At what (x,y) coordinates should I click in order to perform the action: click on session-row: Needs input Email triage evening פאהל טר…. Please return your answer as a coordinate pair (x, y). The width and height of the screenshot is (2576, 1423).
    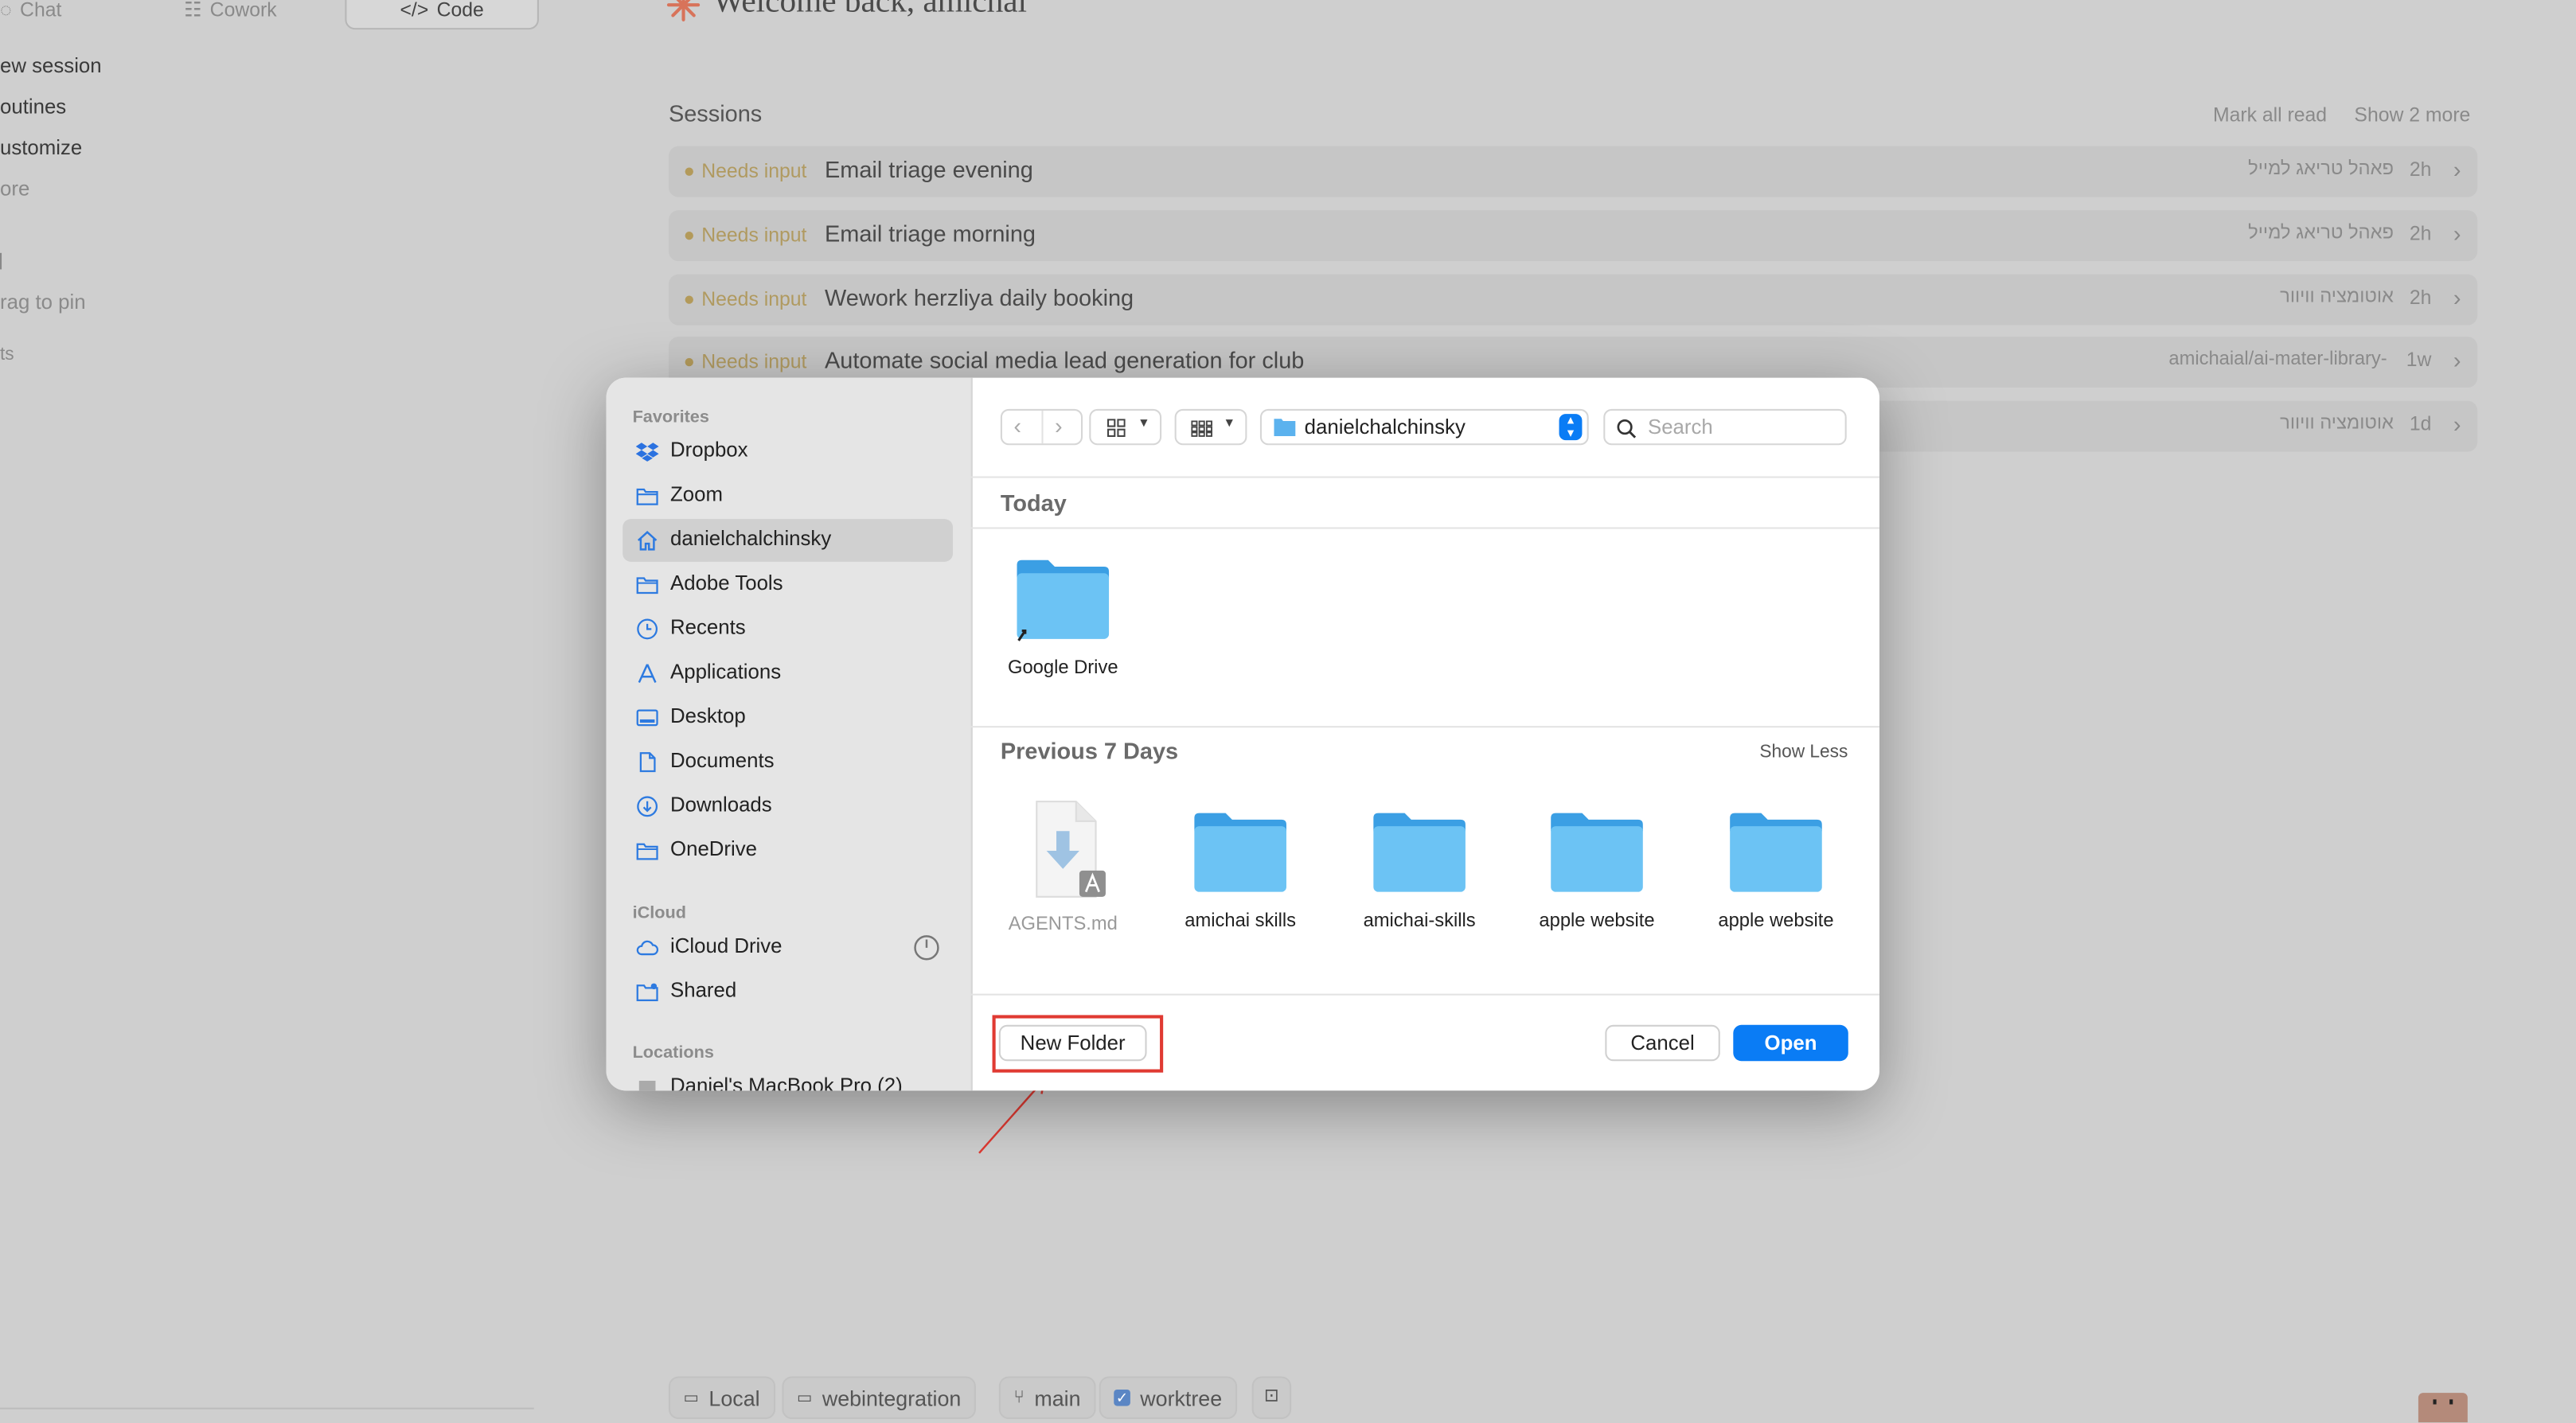
    Looking at the image, I should click on (1573, 171).